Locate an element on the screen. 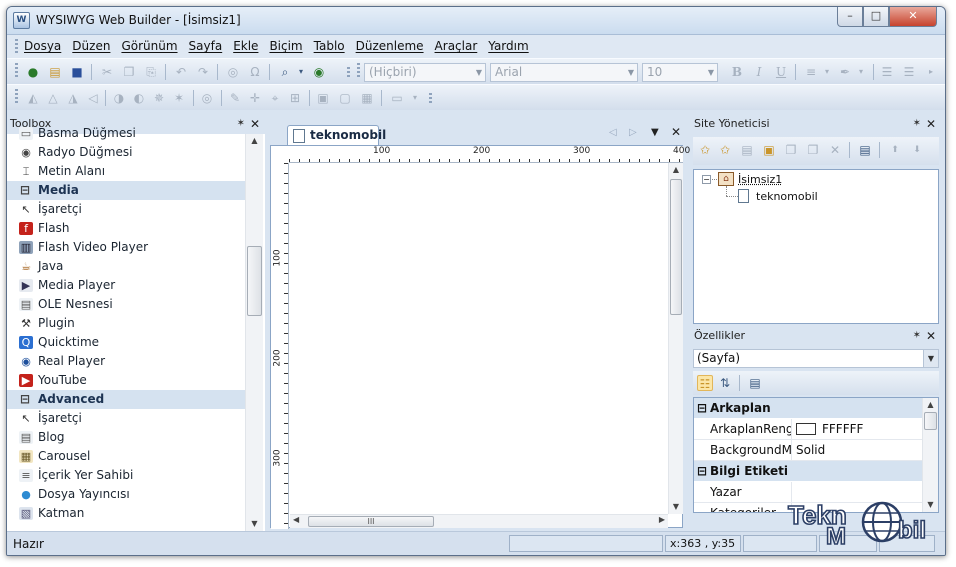 The image size is (956, 567). property-row: BackgroundMode Solid is located at coordinates (816, 450).